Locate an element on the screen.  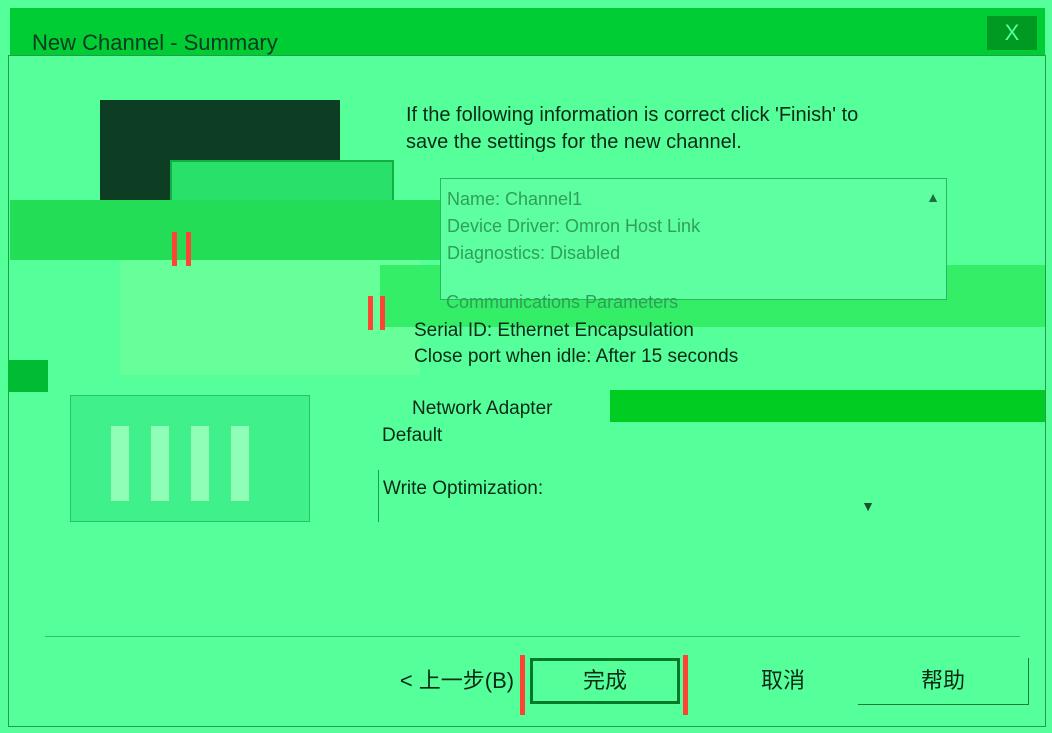
cancel-button: 取消 is located at coordinates (783, 681).